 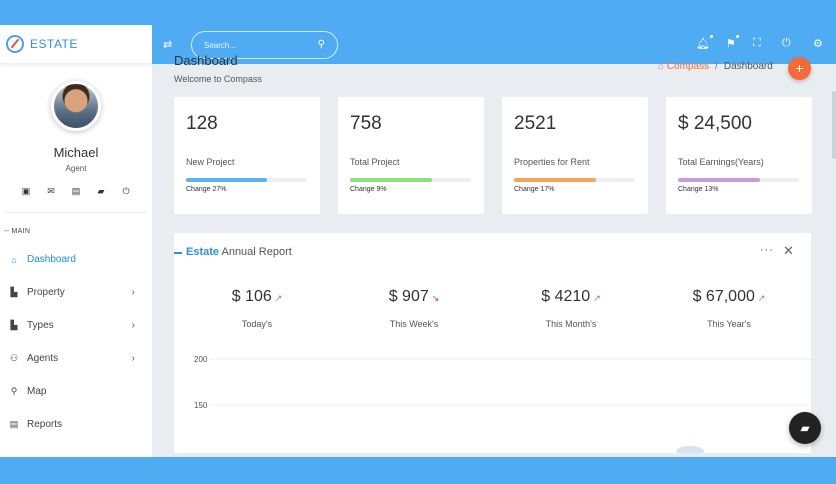 What do you see at coordinates (76, 168) in the screenshot?
I see `user-role: Agent` at bounding box center [76, 168].